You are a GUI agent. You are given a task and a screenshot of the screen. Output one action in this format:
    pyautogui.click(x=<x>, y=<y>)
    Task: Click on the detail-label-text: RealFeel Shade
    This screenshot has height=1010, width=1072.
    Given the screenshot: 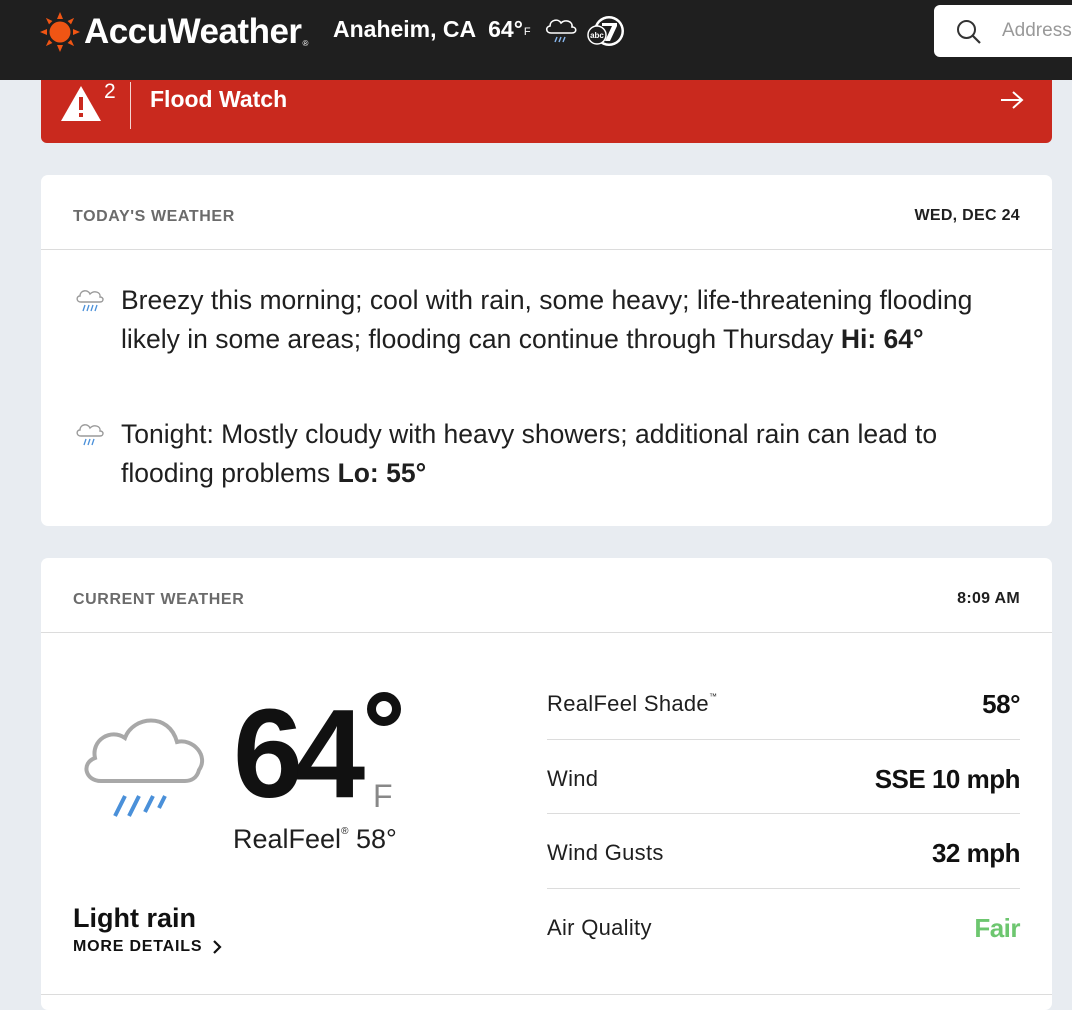 What is the action you would take?
    pyautogui.click(x=628, y=703)
    